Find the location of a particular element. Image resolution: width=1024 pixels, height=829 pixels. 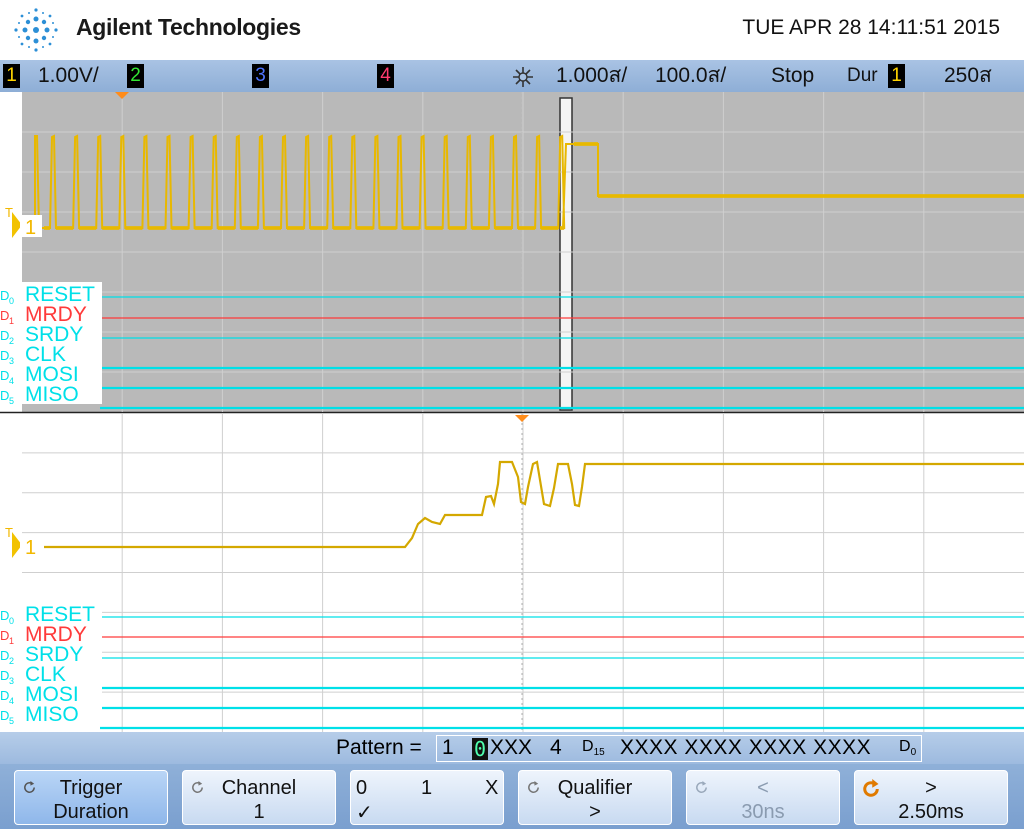

level-zero-option: 0 is located at coordinates (361, 788).